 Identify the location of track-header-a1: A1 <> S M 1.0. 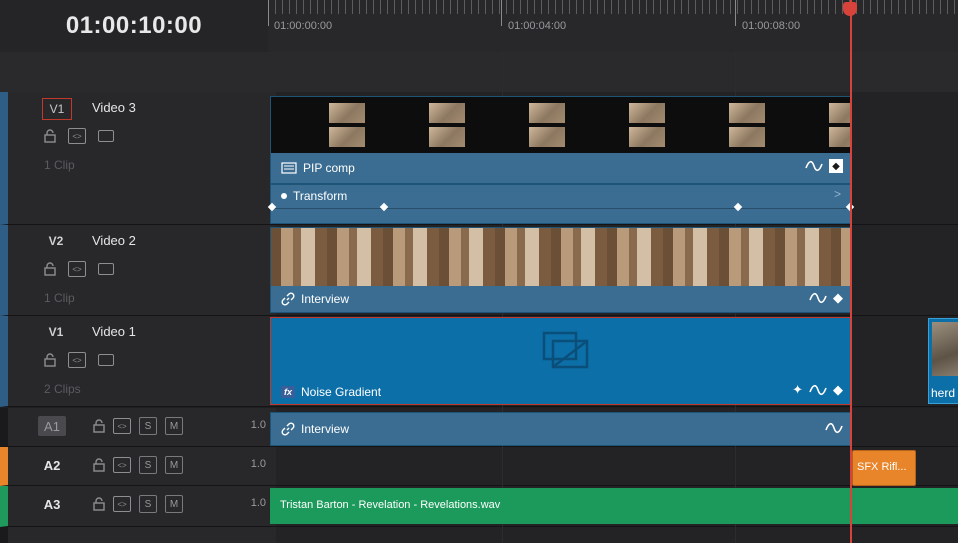
(138, 427).